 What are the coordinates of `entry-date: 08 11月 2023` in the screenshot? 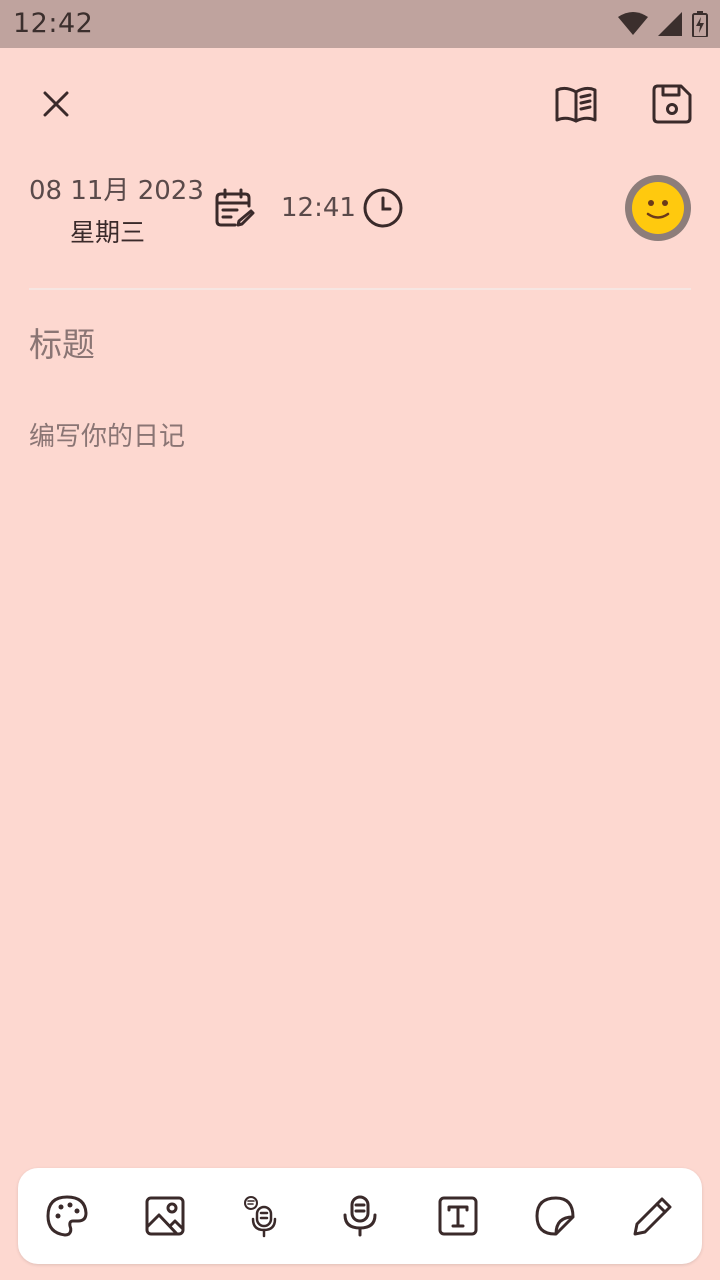 It's located at (116, 188).